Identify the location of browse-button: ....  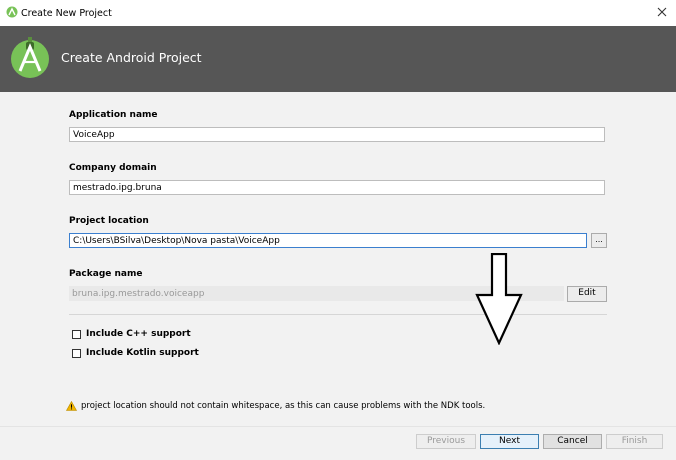
(599, 240).